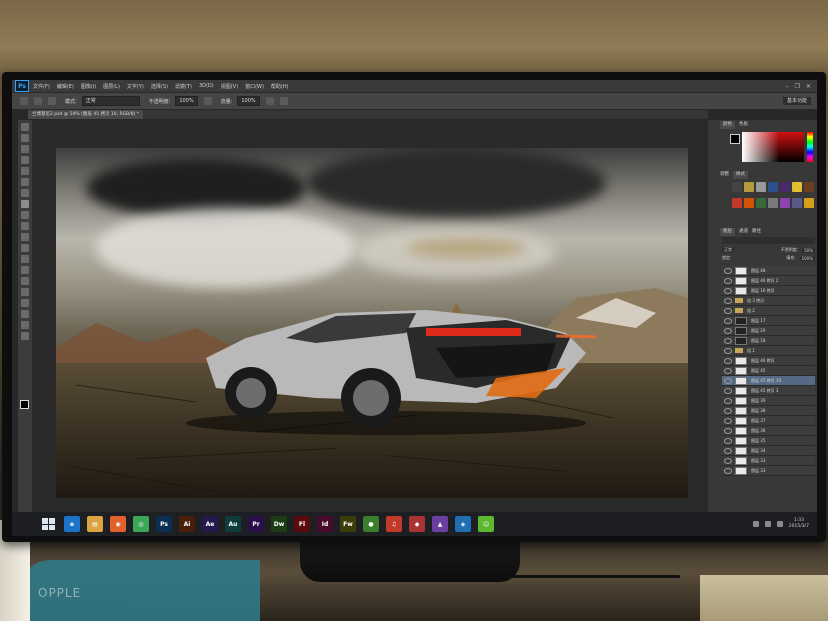 The width and height of the screenshot is (828, 621). Describe the element at coordinates (727, 232) in the screenshot. I see `tab-layers: 图层` at that location.